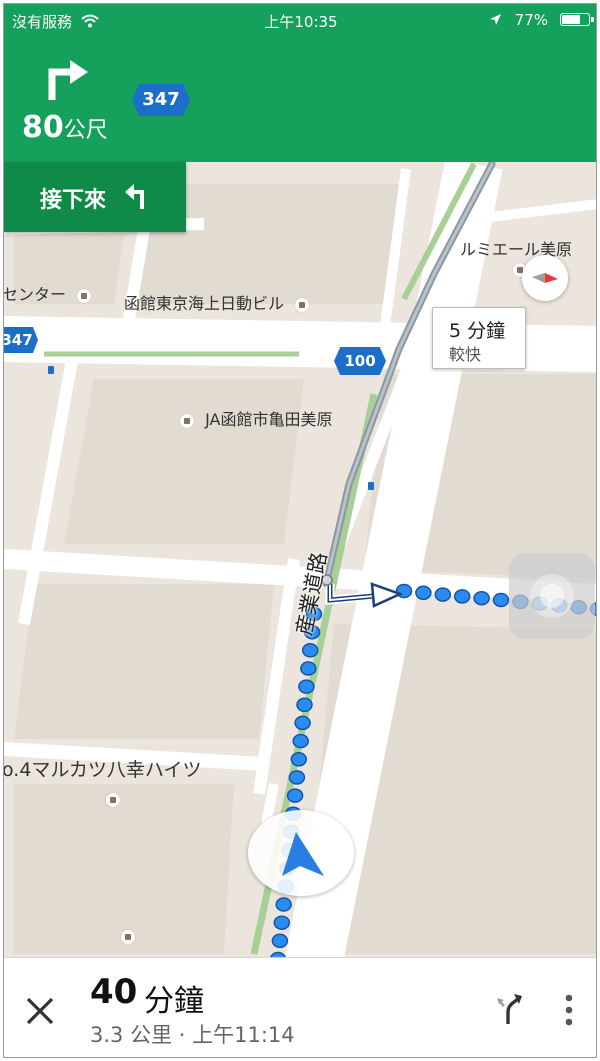 Image resolution: width=600 pixels, height=1061 pixels. I want to click on compass-button, so click(545, 278).